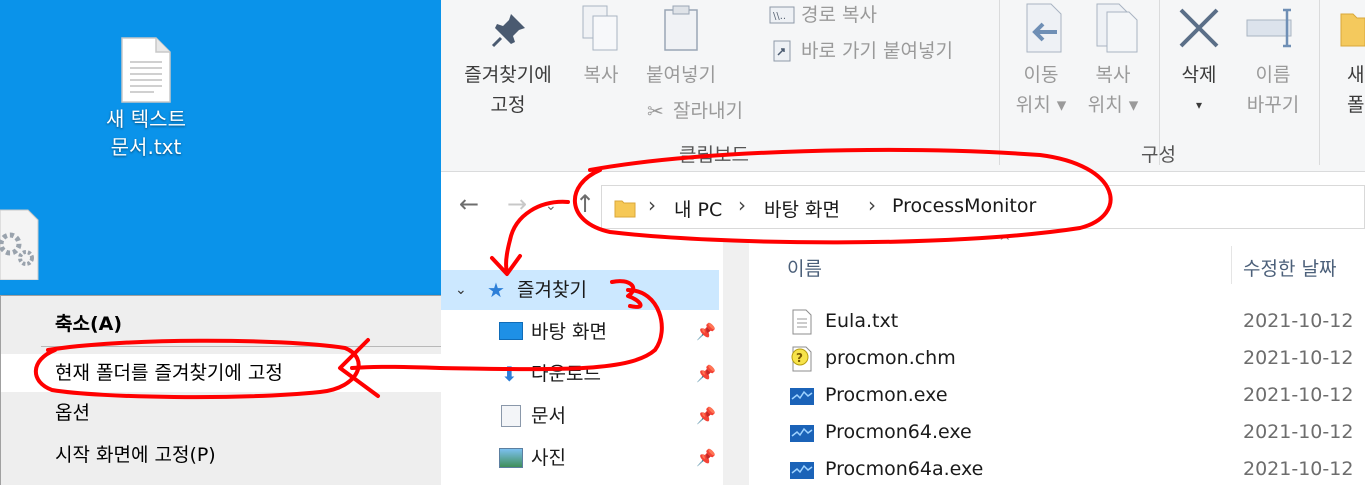  What do you see at coordinates (461, 290) in the screenshot?
I see `chevron-down-icon: ⌄` at bounding box center [461, 290].